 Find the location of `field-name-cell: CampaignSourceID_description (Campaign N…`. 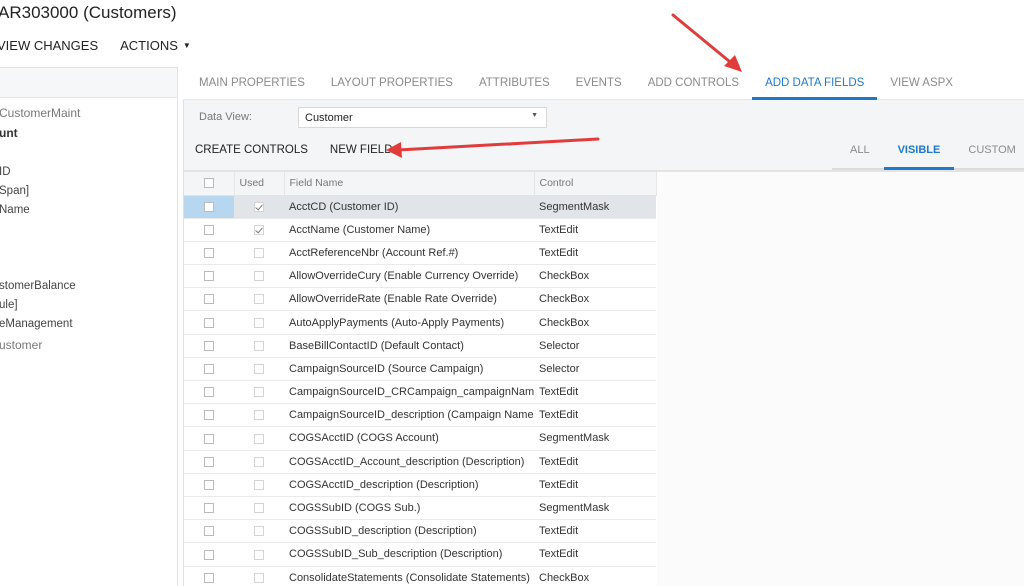

field-name-cell: CampaignSourceID_description (Campaign N… is located at coordinates (409, 415).